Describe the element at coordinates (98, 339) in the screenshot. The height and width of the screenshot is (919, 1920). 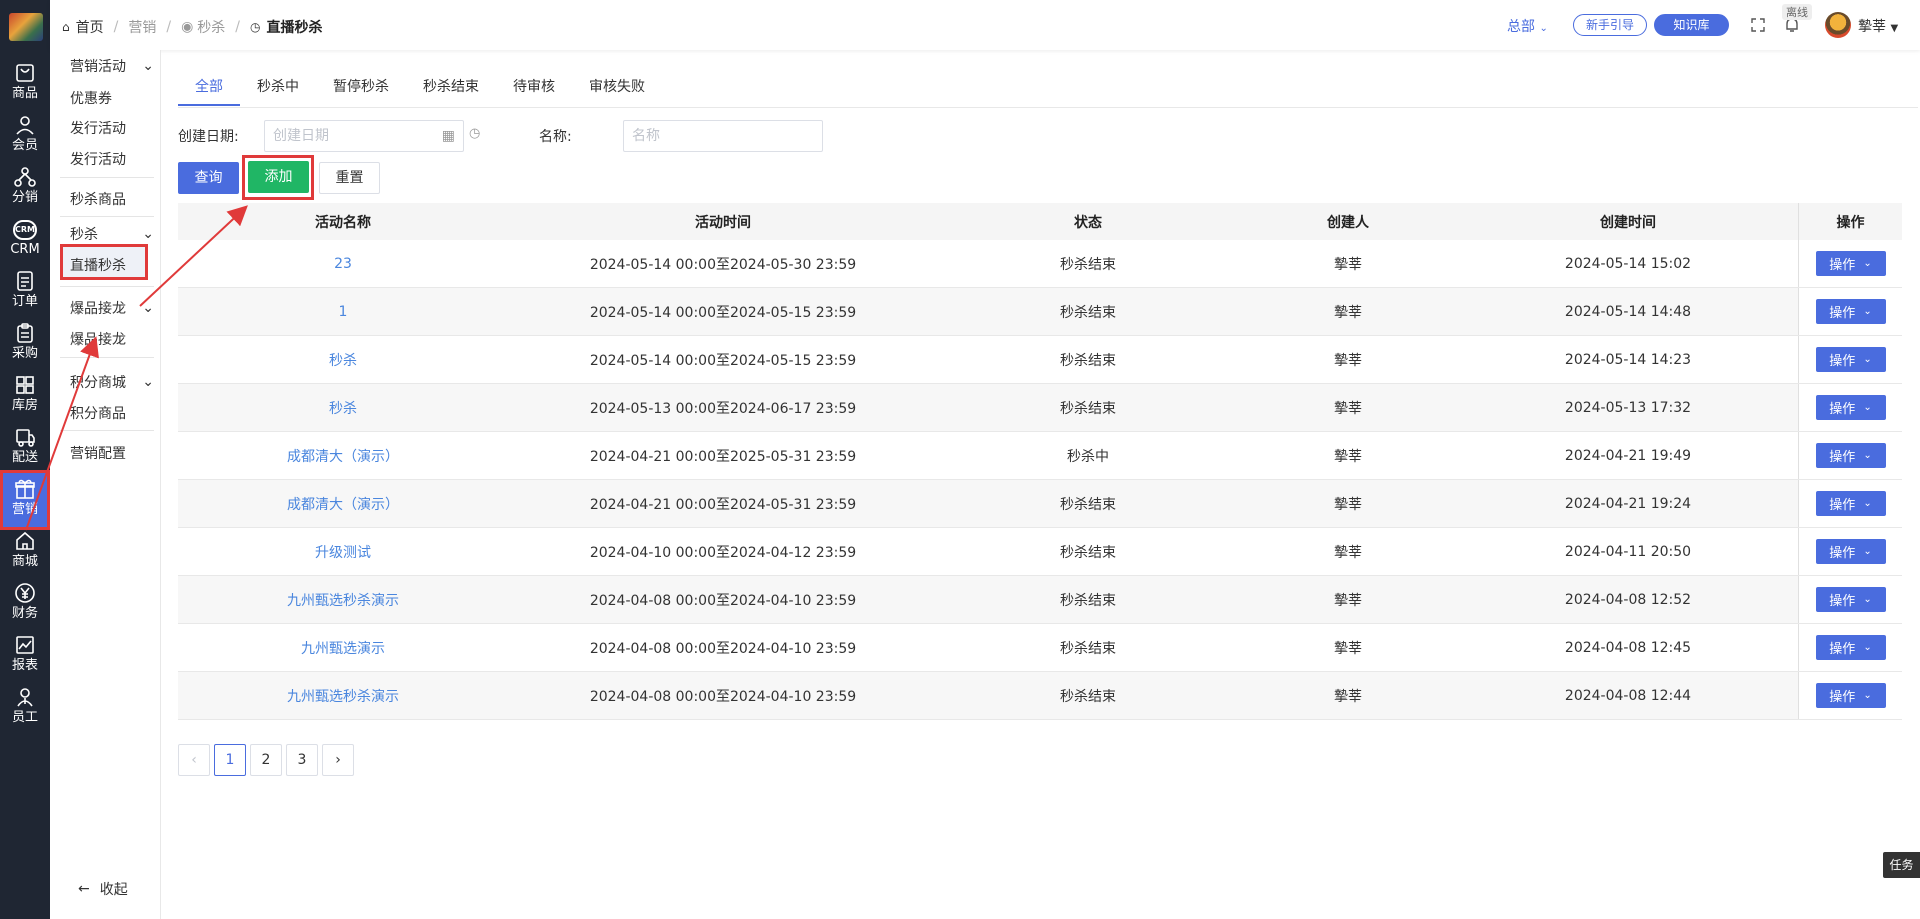
I see `submenu-item-hot-relay: 爆品接龙` at that location.